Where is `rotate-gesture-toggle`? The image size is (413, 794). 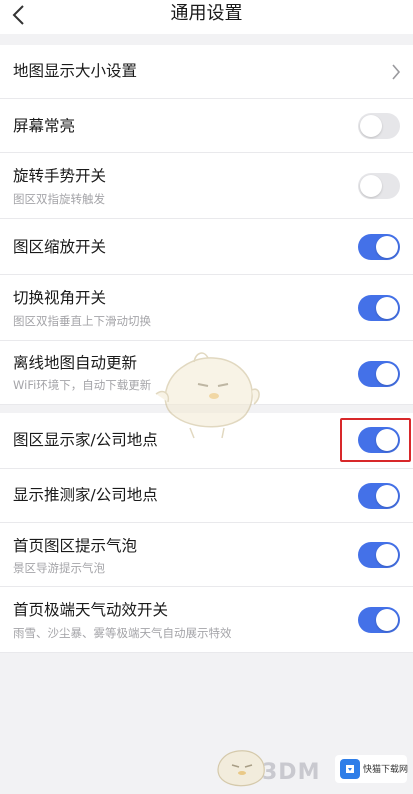
rotate-gesture-toggle is located at coordinates (379, 186).